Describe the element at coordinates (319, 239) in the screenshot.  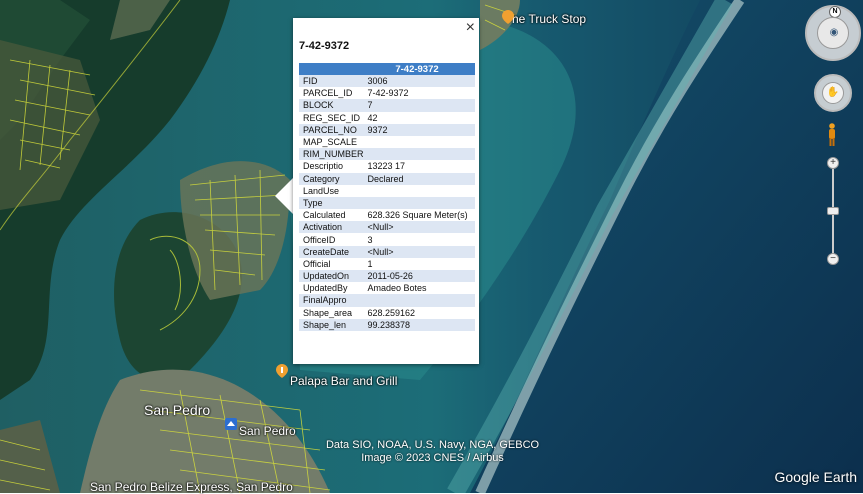
I see `attribute-key: OfficeID` at that location.